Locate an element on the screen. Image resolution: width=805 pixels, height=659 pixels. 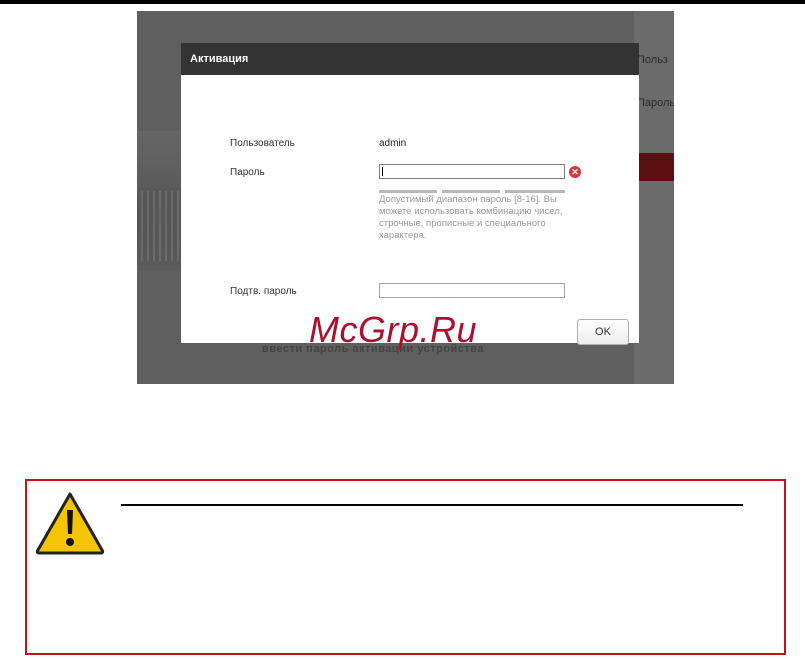
dialog-header: Активация is located at coordinates (410, 59).